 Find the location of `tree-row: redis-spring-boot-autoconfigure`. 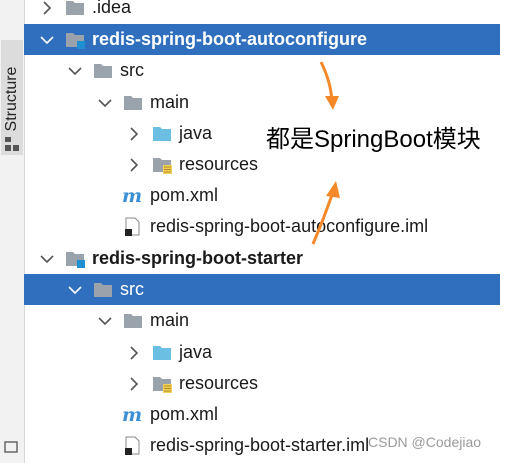

tree-row: redis-spring-boot-autoconfigure is located at coordinates (262, 39).